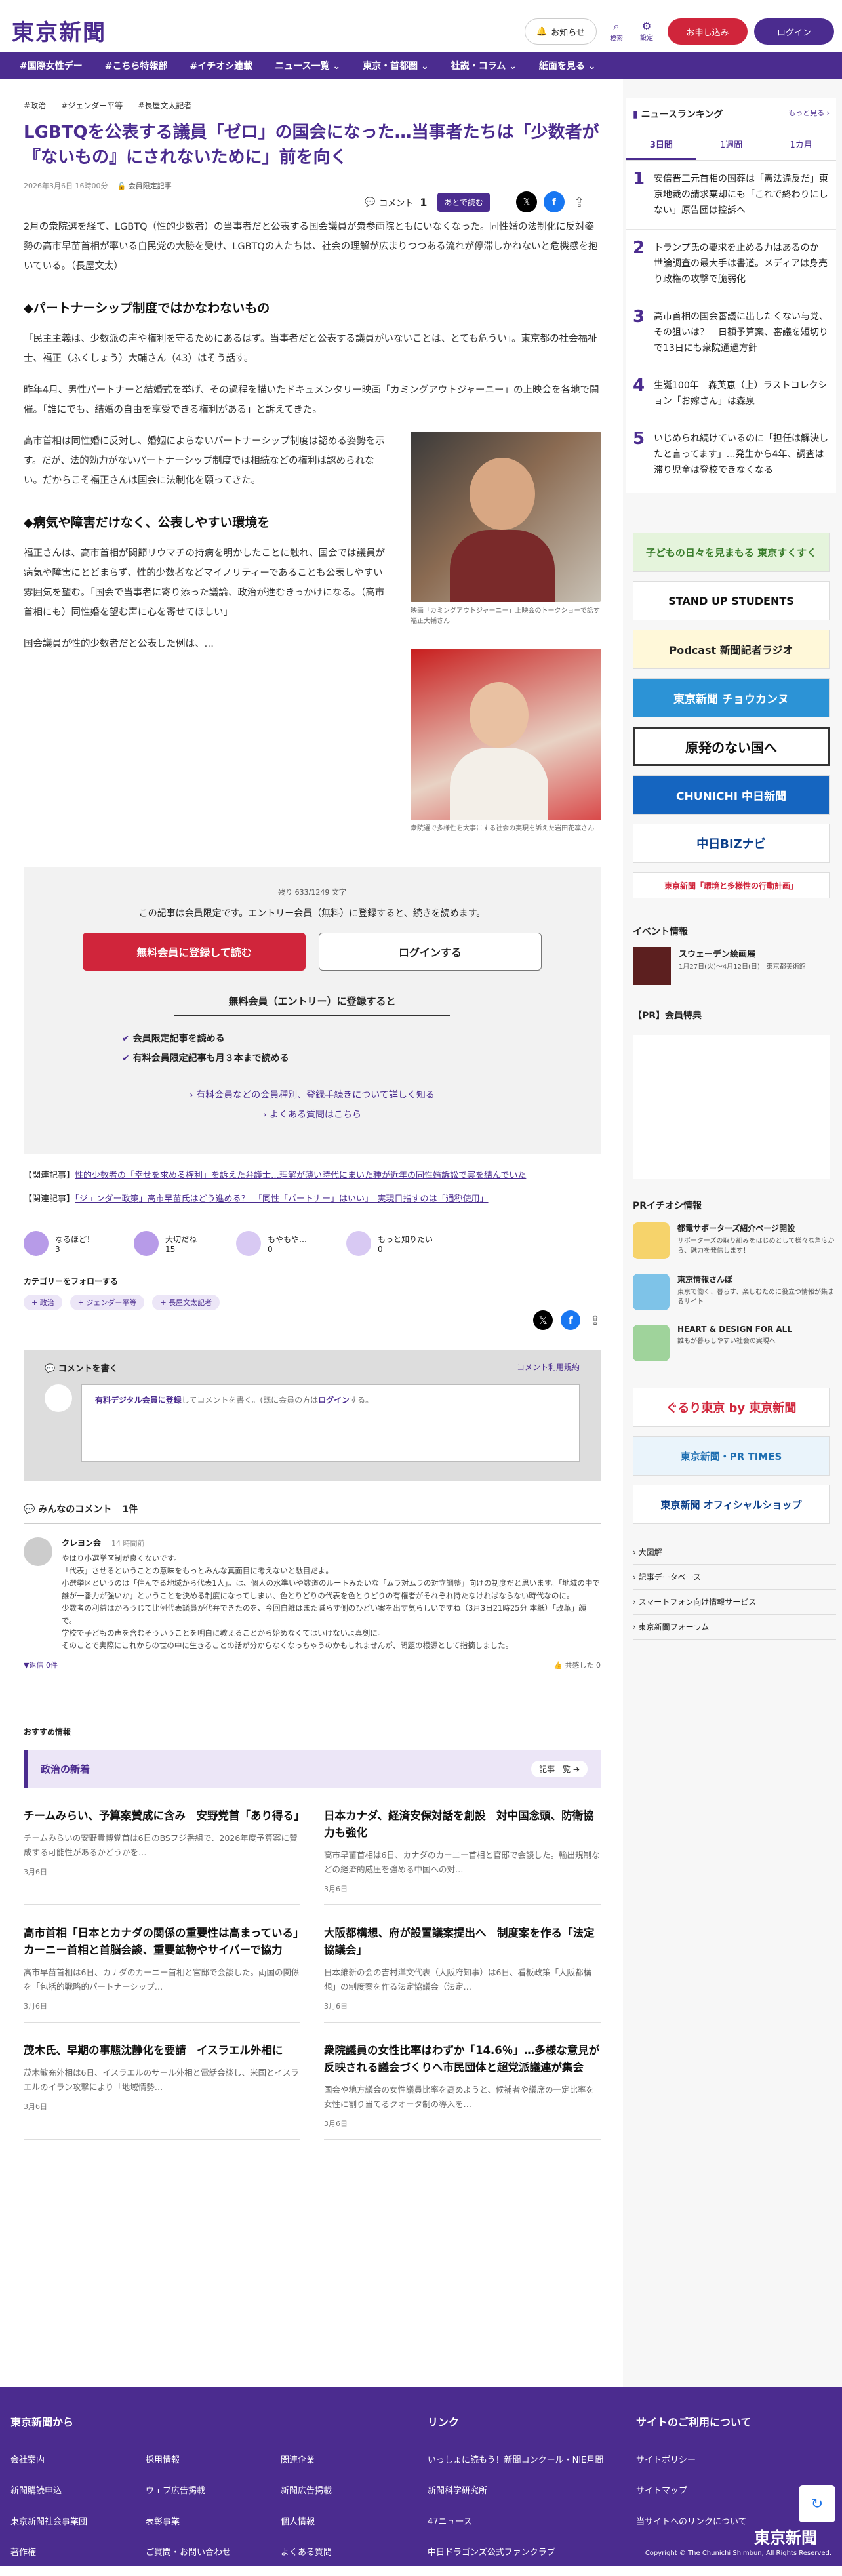 The image size is (842, 2576). Describe the element at coordinates (735, 1577) in the screenshot. I see `sidebar-link: › 記事データベース` at that location.